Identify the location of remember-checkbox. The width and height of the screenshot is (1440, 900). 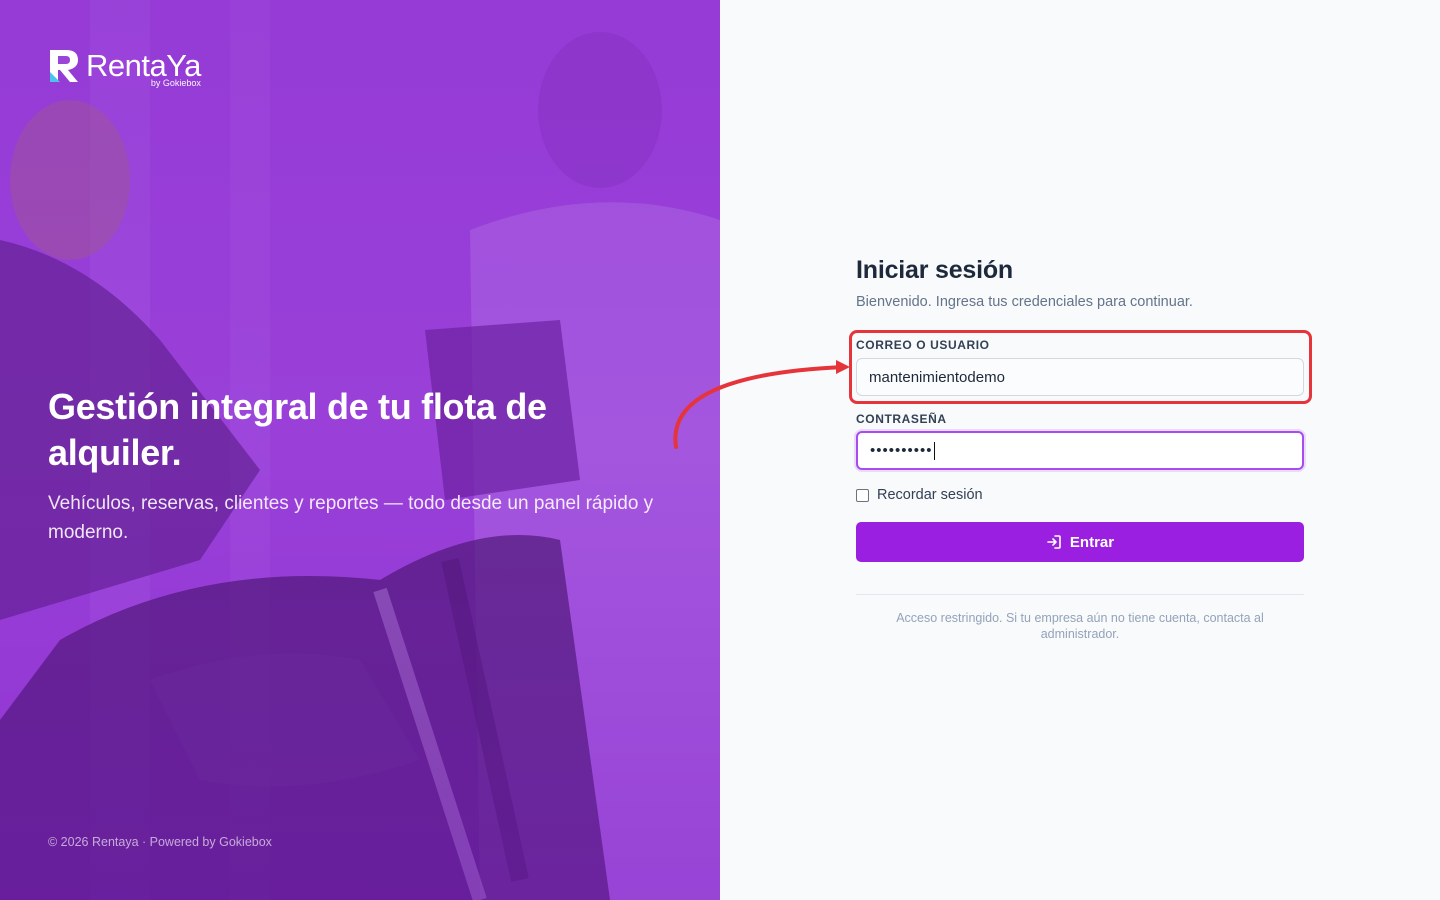
(862, 495).